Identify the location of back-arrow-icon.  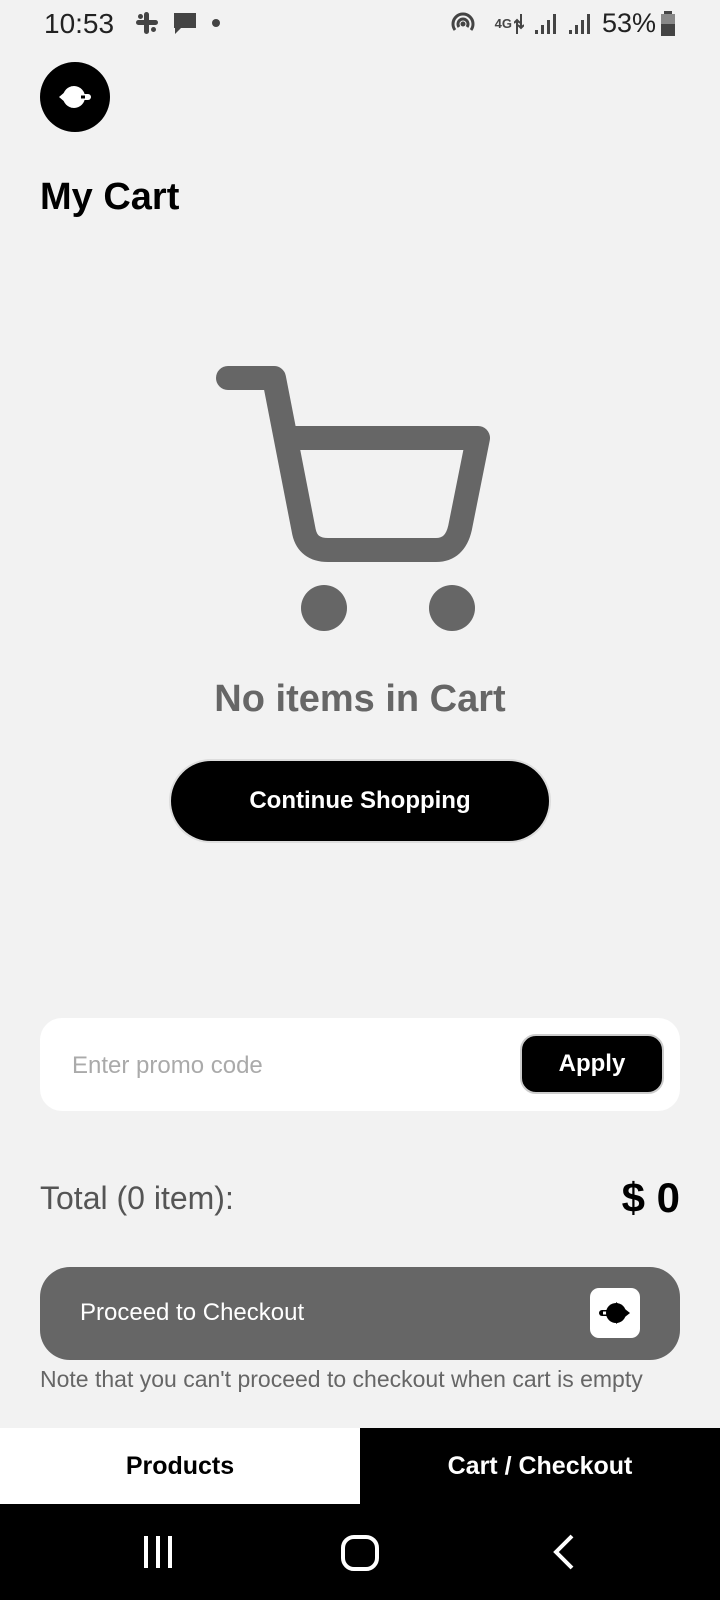
(75, 97).